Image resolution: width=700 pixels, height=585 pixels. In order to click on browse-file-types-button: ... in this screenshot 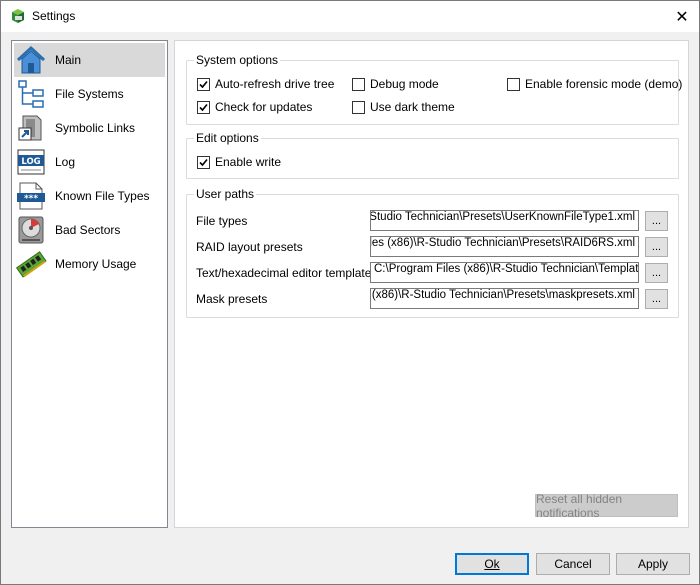, I will do `click(656, 221)`.